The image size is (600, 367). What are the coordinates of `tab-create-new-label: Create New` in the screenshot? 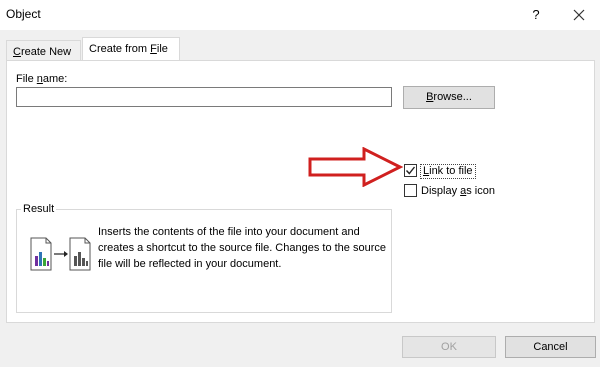 It's located at (42, 52).